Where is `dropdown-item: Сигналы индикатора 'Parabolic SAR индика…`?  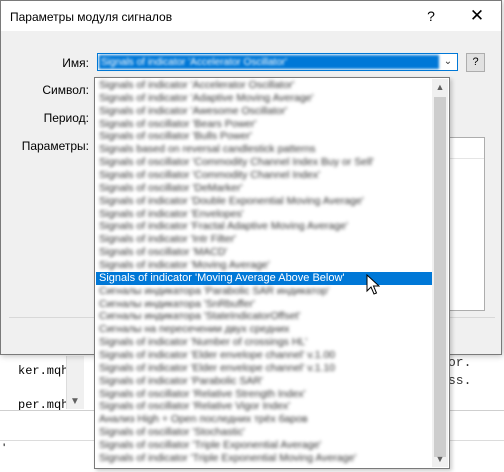
dropdown-item: Сигналы индикатора 'Parabolic SAR индика… is located at coordinates (264, 291).